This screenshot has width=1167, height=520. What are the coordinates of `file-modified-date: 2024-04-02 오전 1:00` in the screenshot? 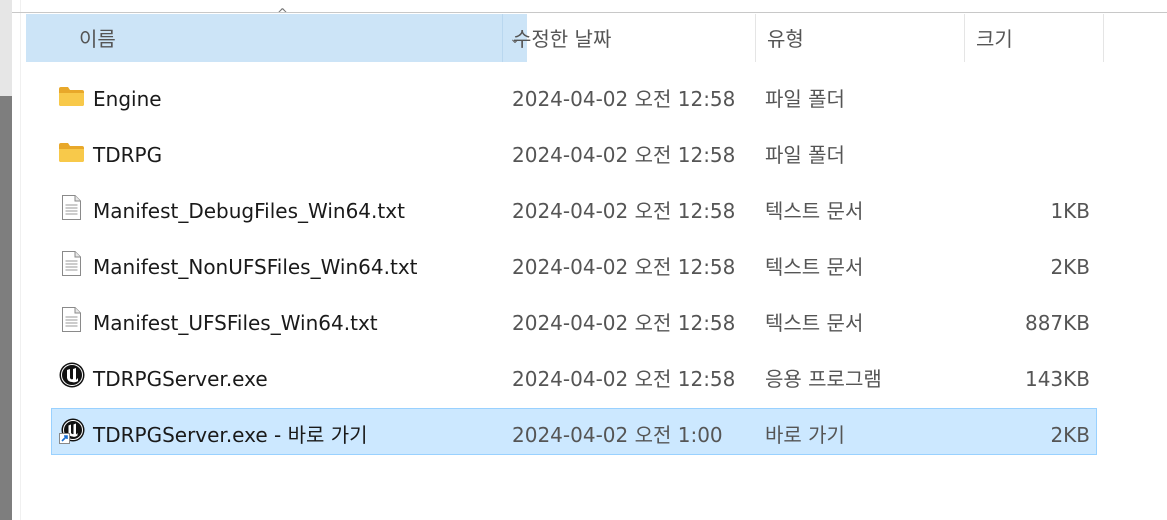 It's located at (617, 435).